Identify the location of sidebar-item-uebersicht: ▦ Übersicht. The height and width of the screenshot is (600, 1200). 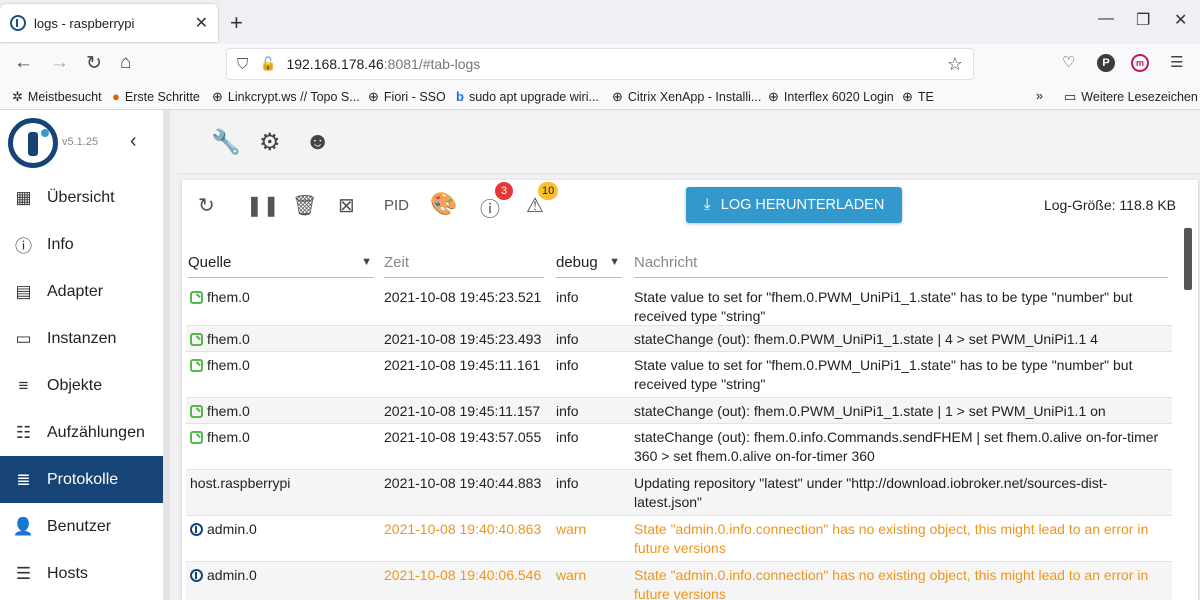
(81, 197).